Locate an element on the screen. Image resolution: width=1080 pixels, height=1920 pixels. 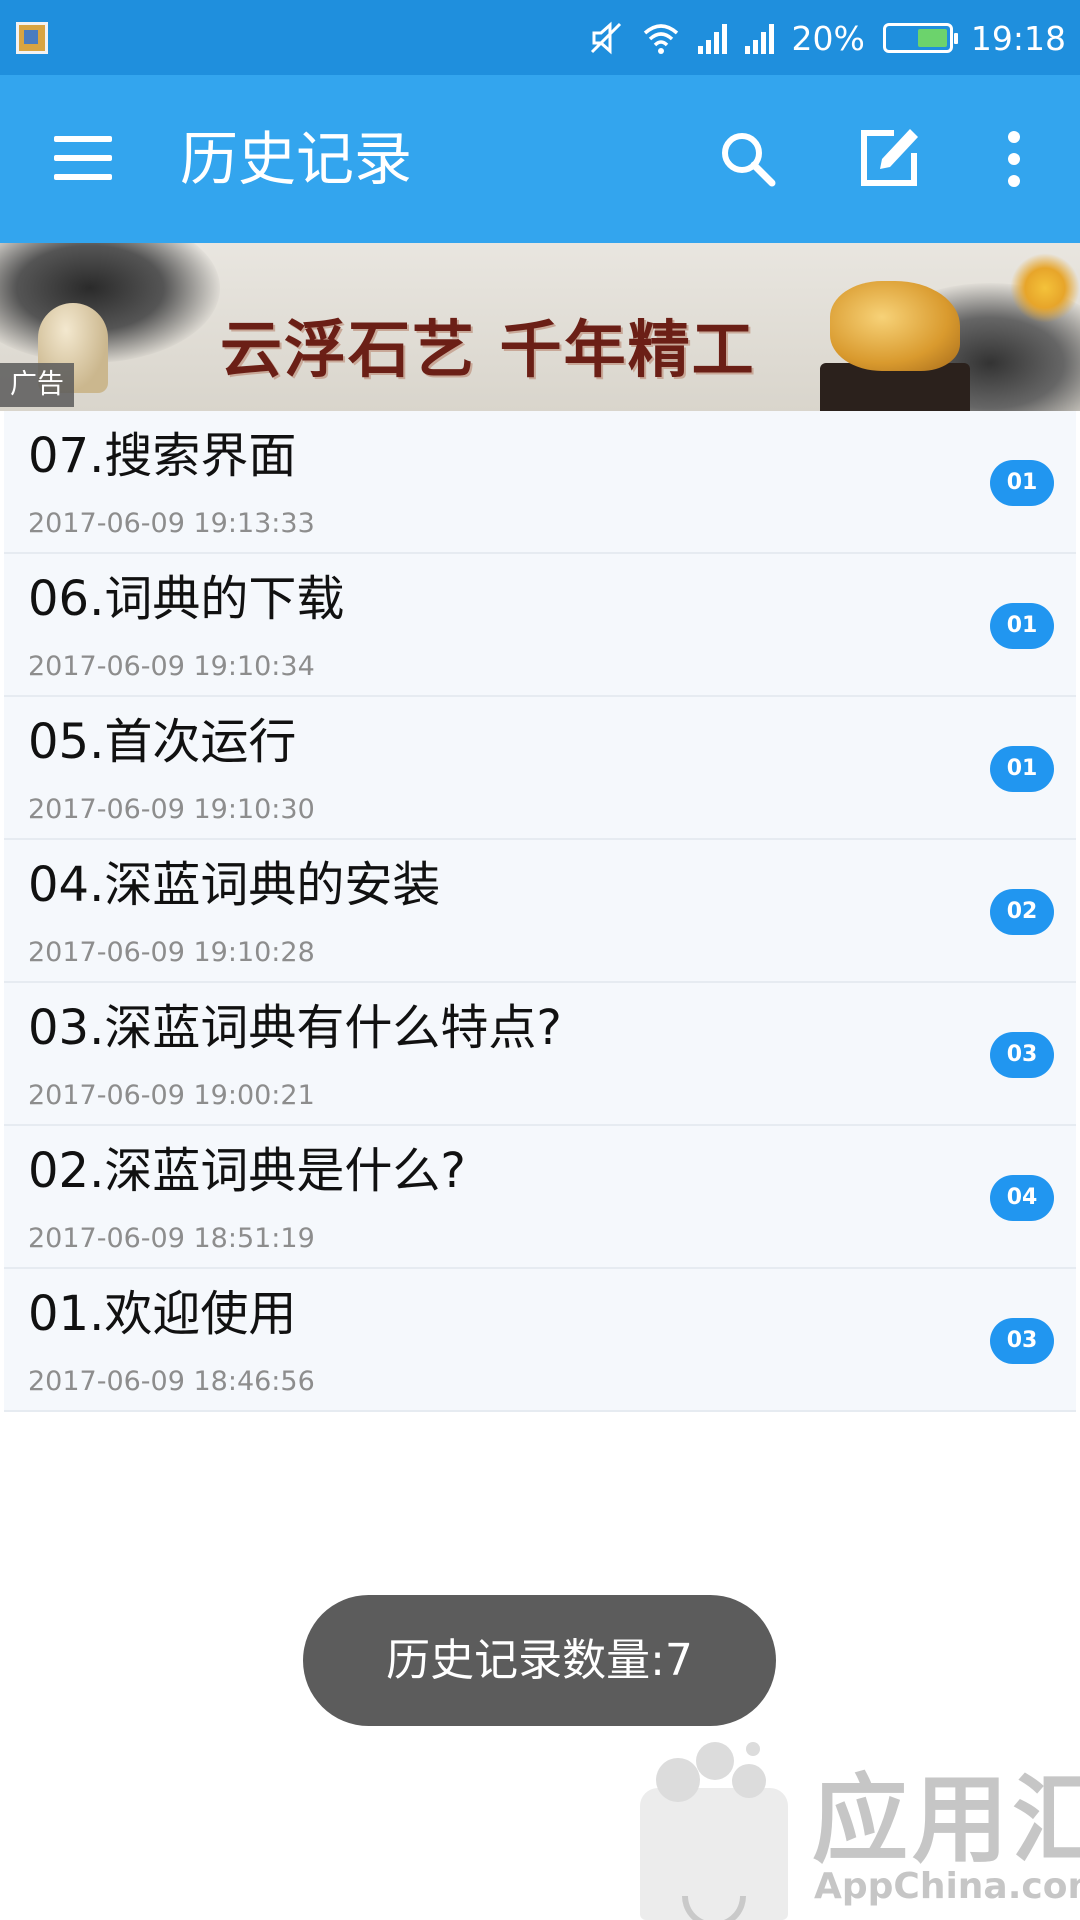
mute-icon is located at coordinates (605, 38).